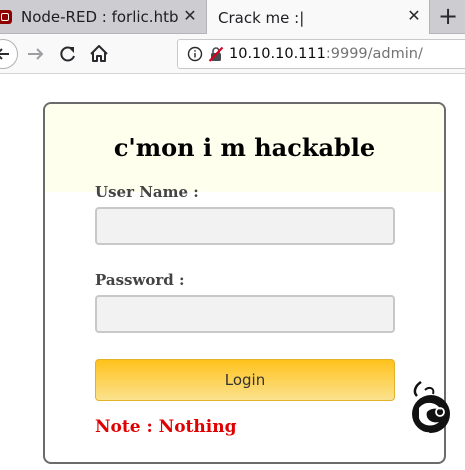 The width and height of the screenshot is (465, 470). What do you see at coordinates (245, 380) in the screenshot?
I see `login-button: Login` at bounding box center [245, 380].